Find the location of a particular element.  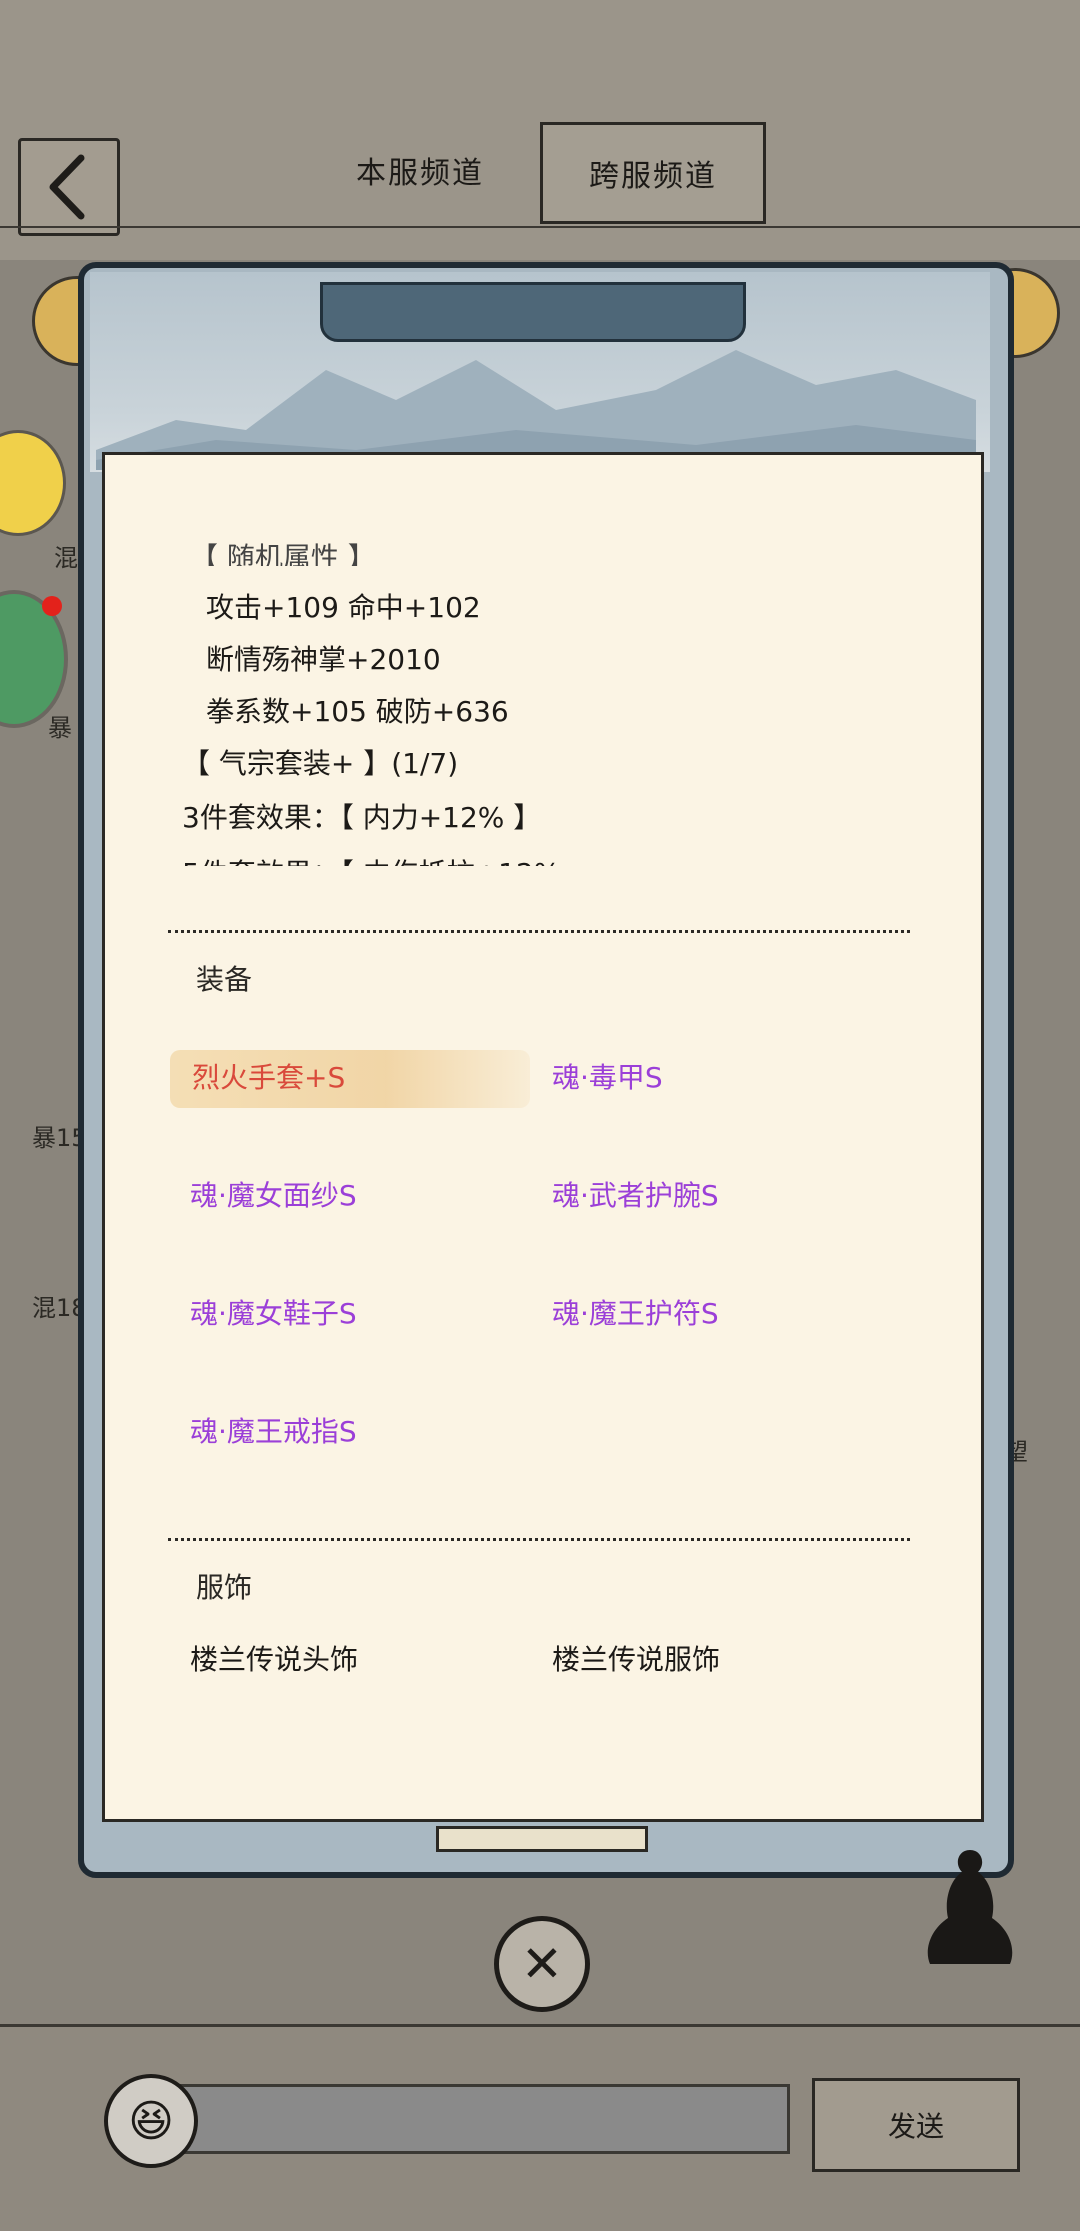

laughing-face-icon: 😆 is located at coordinates (151, 2121).